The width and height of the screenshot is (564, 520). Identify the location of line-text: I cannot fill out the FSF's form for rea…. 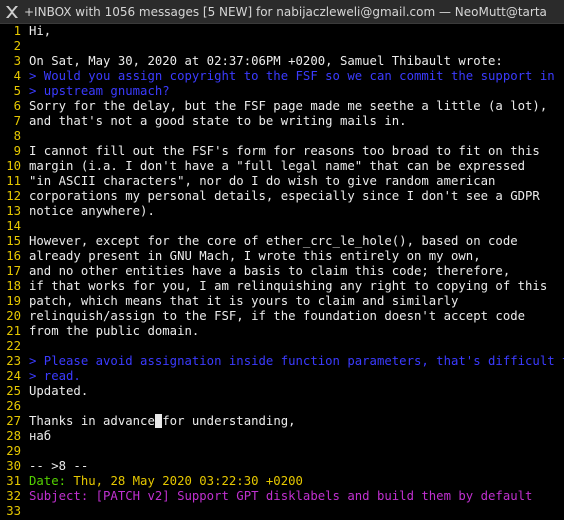
(284, 151).